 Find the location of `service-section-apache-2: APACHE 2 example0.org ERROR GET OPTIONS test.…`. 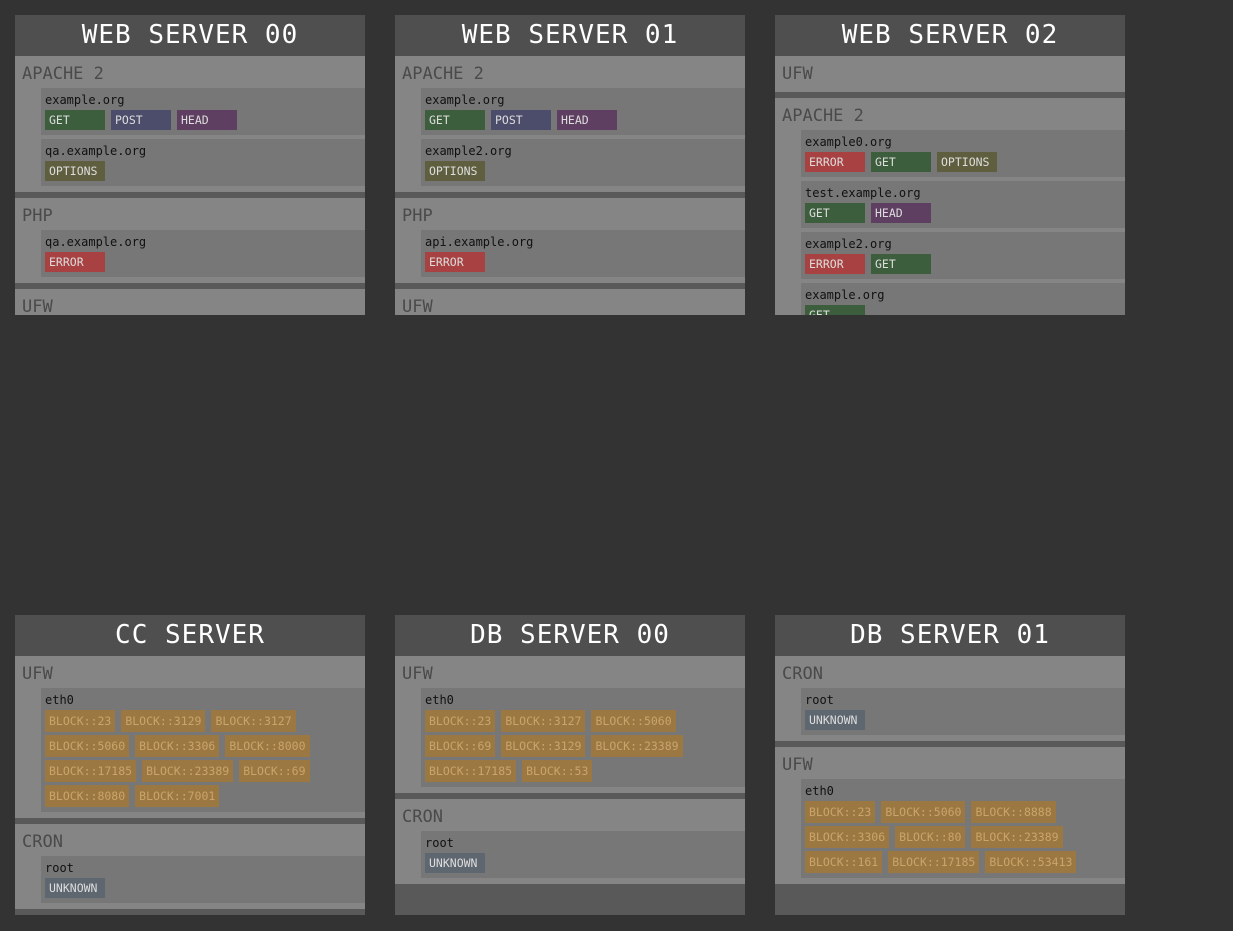

service-section-apache-2: APACHE 2 example0.org ERROR GET OPTIONS test.… is located at coordinates (950, 206).